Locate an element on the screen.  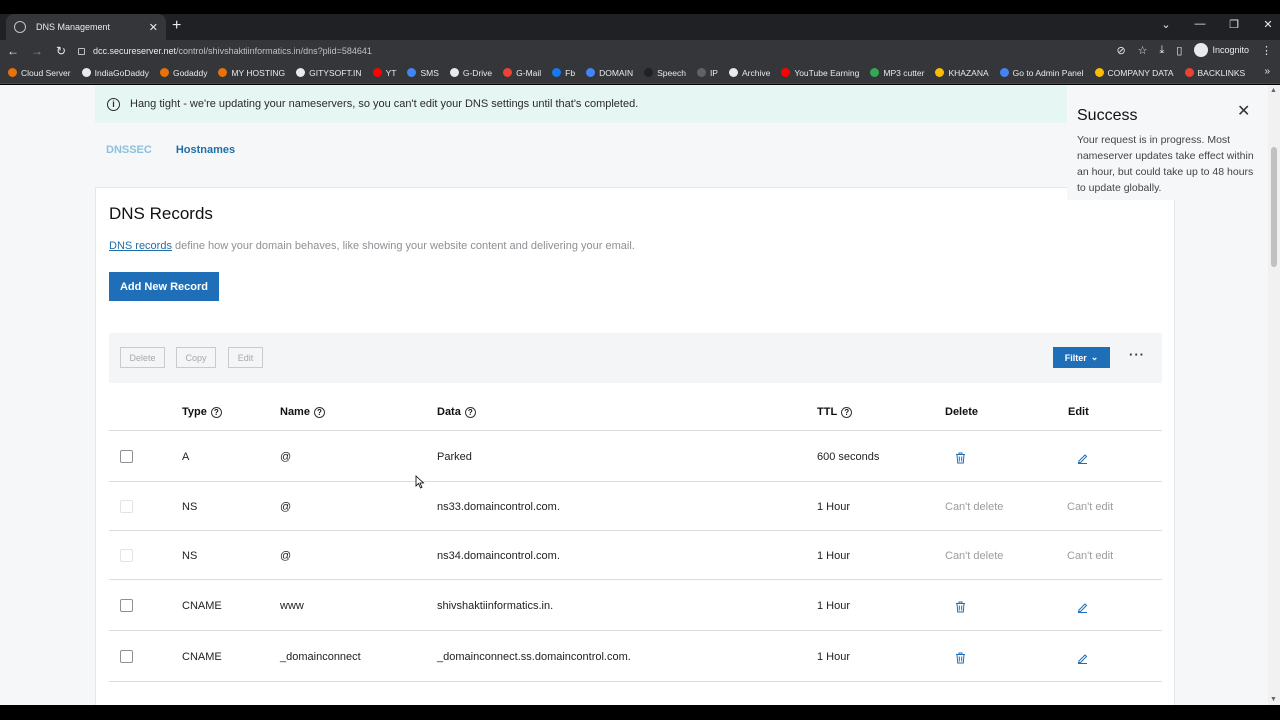
header-edit: Edit is located at coordinates (1078, 412).